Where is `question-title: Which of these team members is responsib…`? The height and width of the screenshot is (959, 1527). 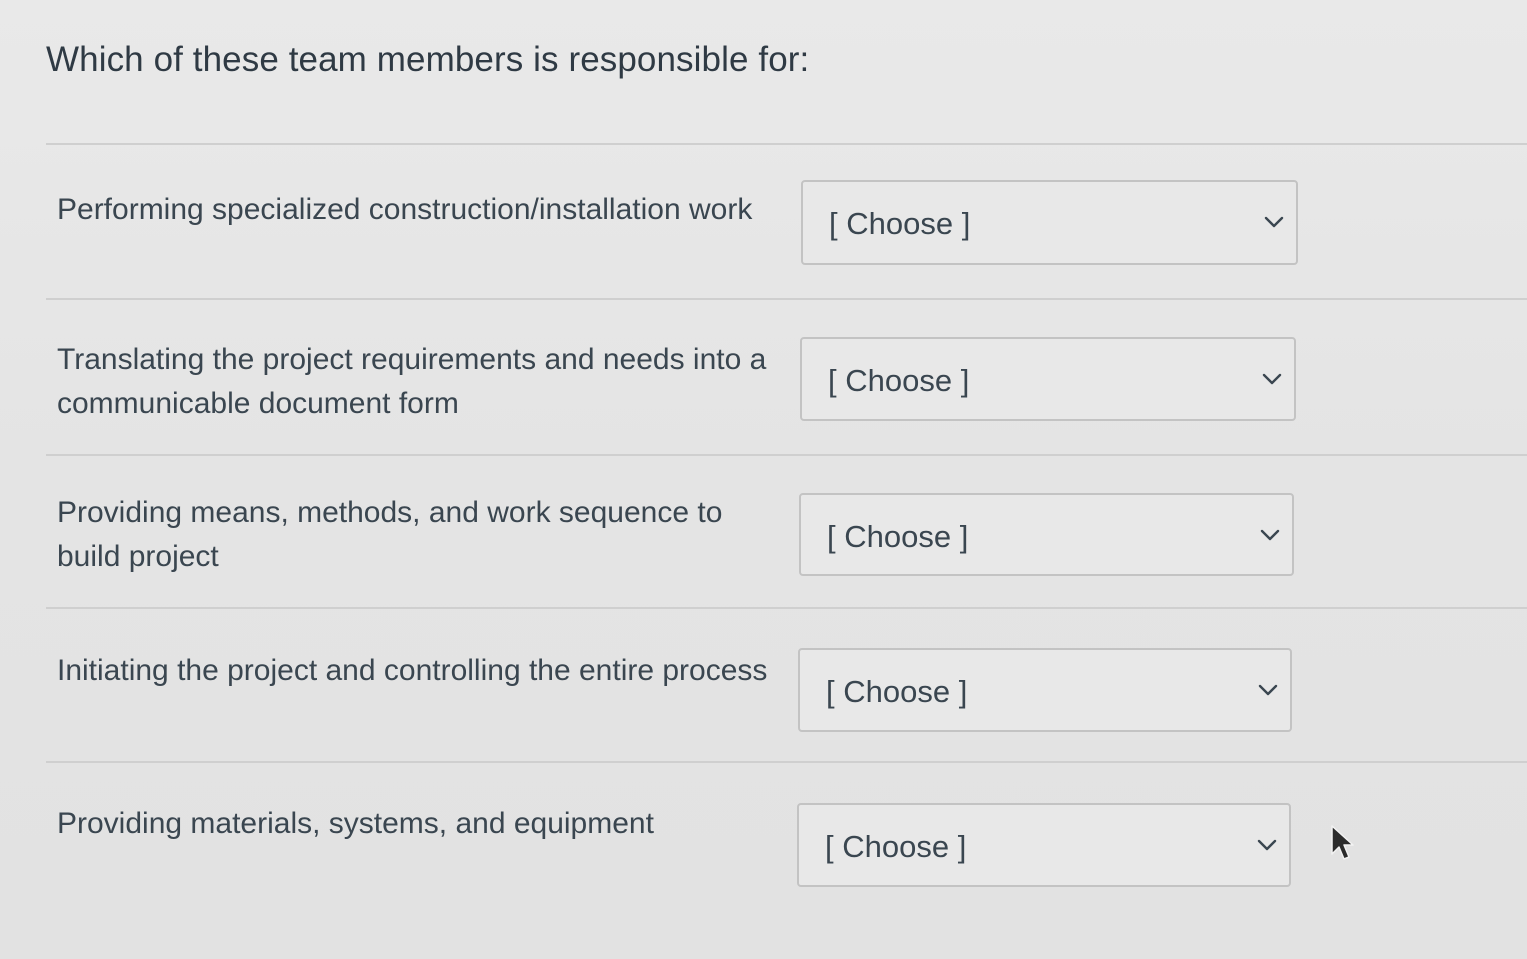
question-title: Which of these team members is responsib… is located at coordinates (428, 59).